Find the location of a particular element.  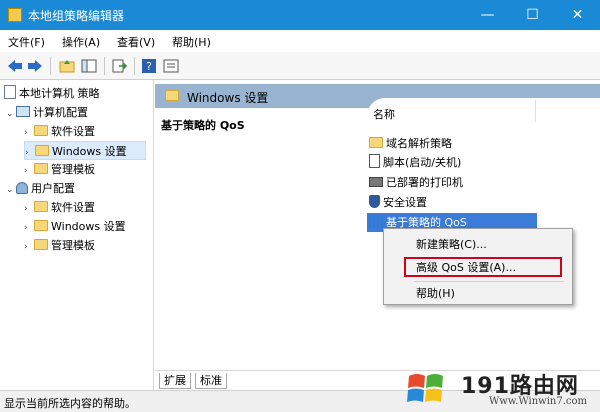

list-item-label: 脚本(启动/关机) is located at coordinates (422, 162).